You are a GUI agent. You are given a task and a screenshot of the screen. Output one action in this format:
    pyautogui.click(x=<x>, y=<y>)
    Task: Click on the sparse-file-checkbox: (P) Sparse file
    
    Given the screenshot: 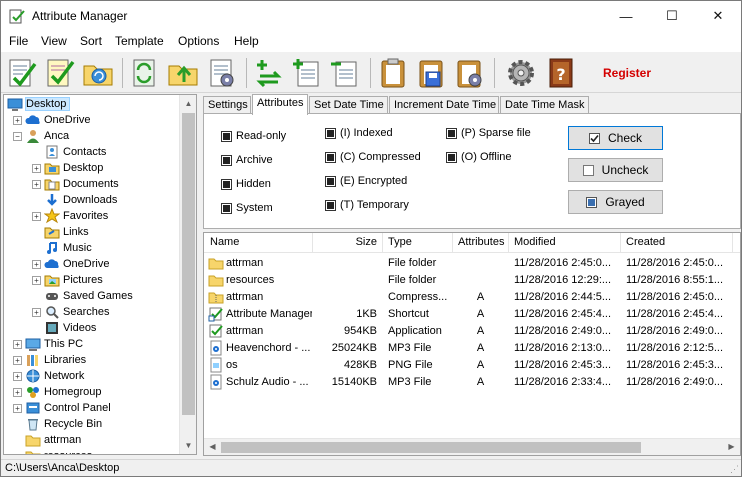 What is the action you would take?
    pyautogui.click(x=488, y=133)
    